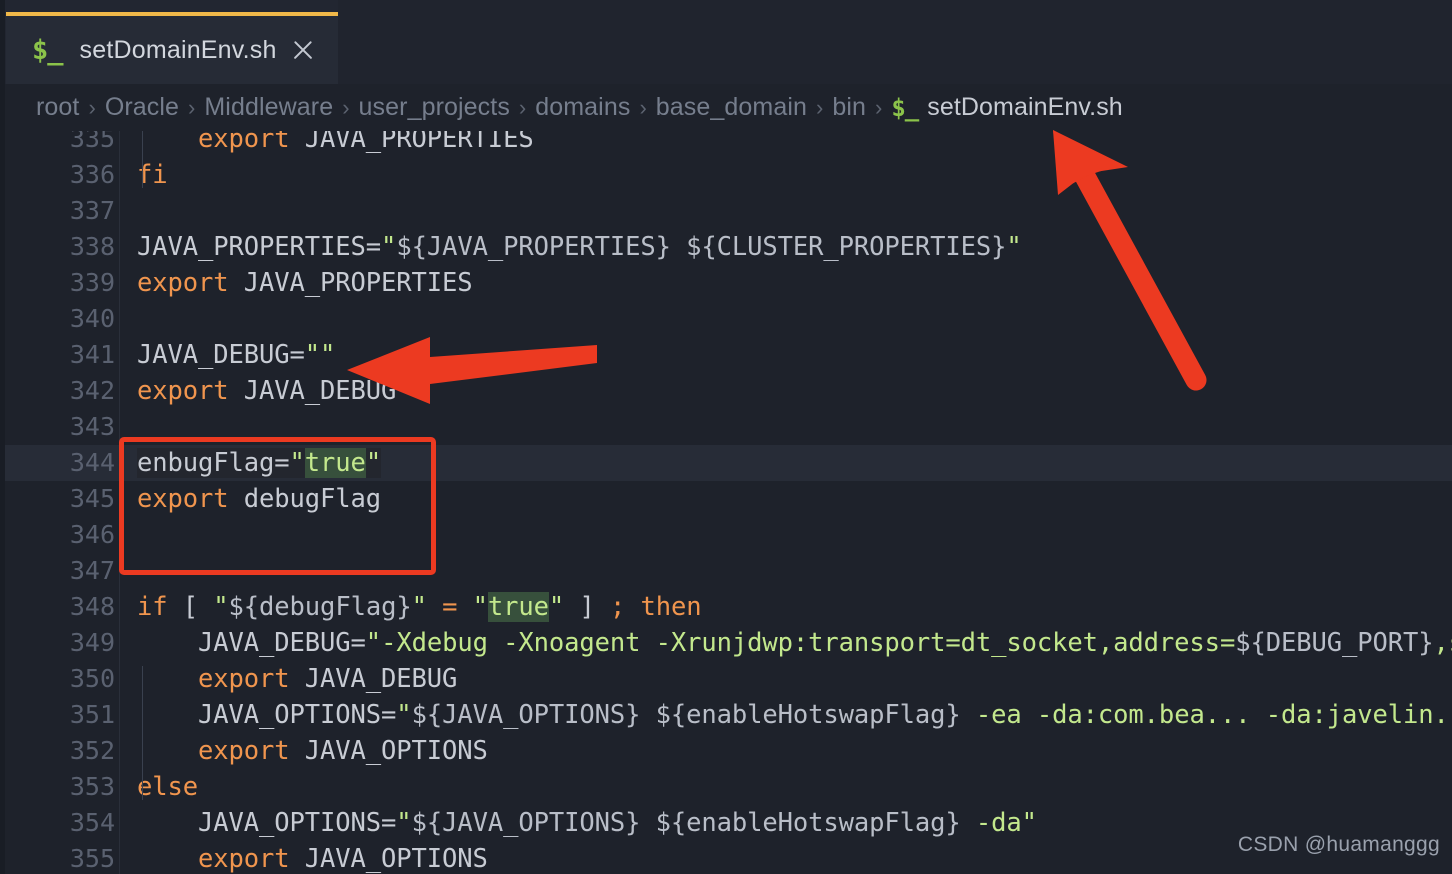 This screenshot has width=1452, height=874. Describe the element at coordinates (92, 570) in the screenshot. I see `line-number: 347` at that location.